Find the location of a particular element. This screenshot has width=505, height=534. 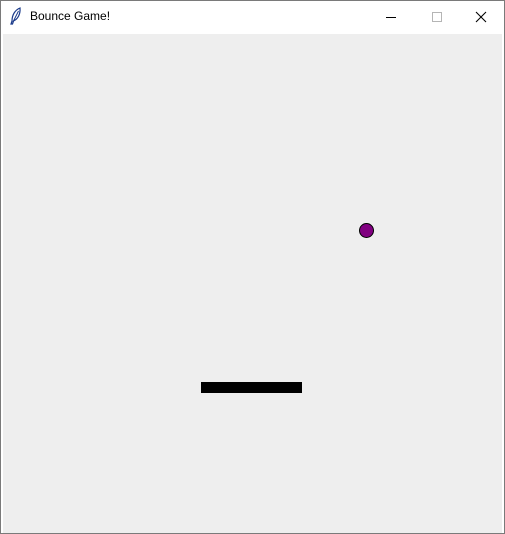

minimize-button is located at coordinates (391, 16).